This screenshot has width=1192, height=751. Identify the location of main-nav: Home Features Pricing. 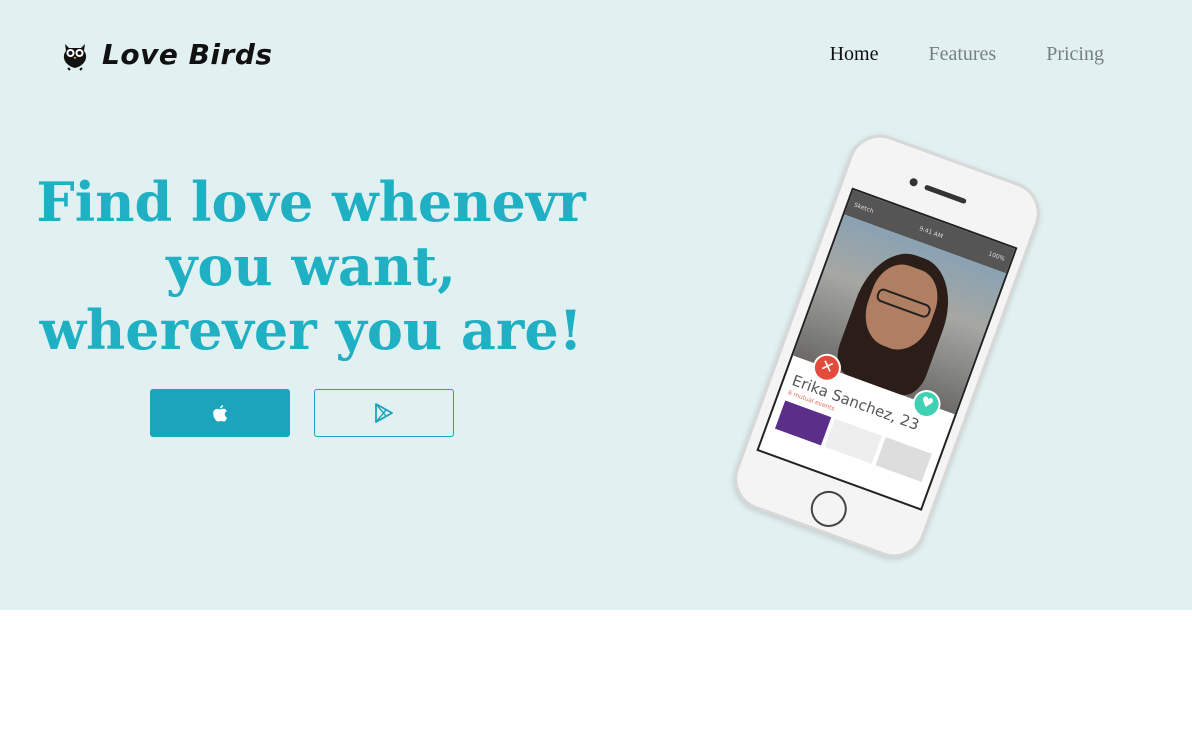
(967, 54).